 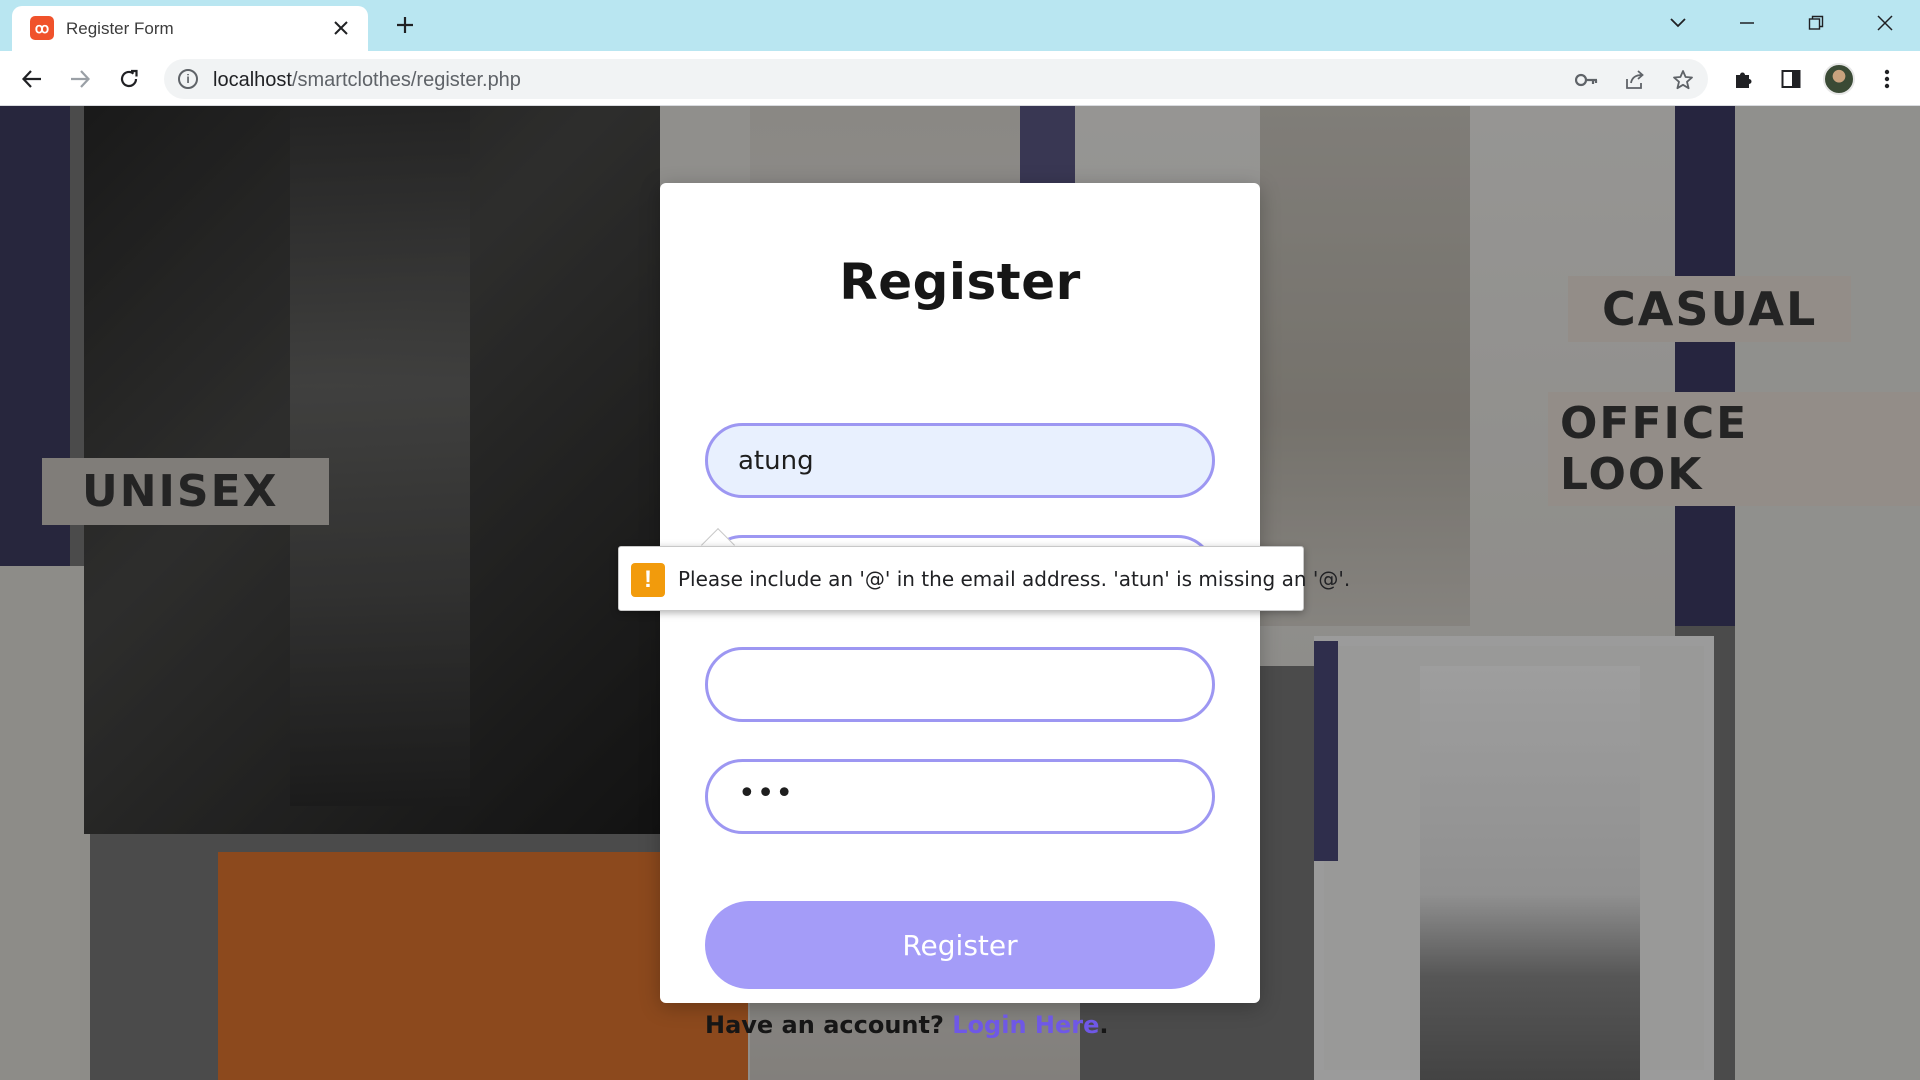 What do you see at coordinates (960, 945) in the screenshot?
I see `register-button: Register` at bounding box center [960, 945].